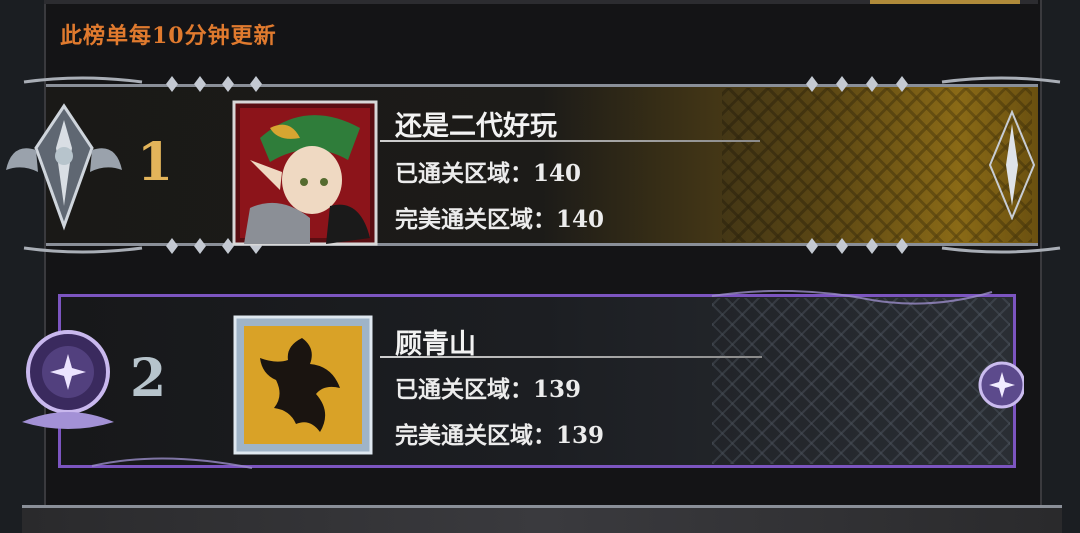  What do you see at coordinates (148, 378) in the screenshot?
I see `rank-number: 2` at bounding box center [148, 378].